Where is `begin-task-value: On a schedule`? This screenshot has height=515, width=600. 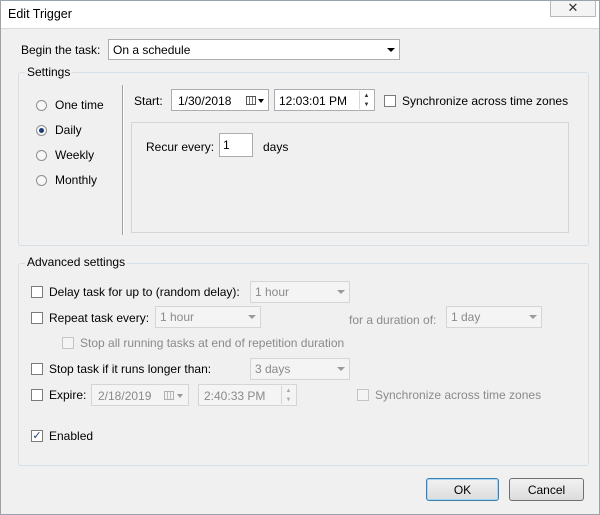 begin-task-value: On a schedule is located at coordinates (152, 49).